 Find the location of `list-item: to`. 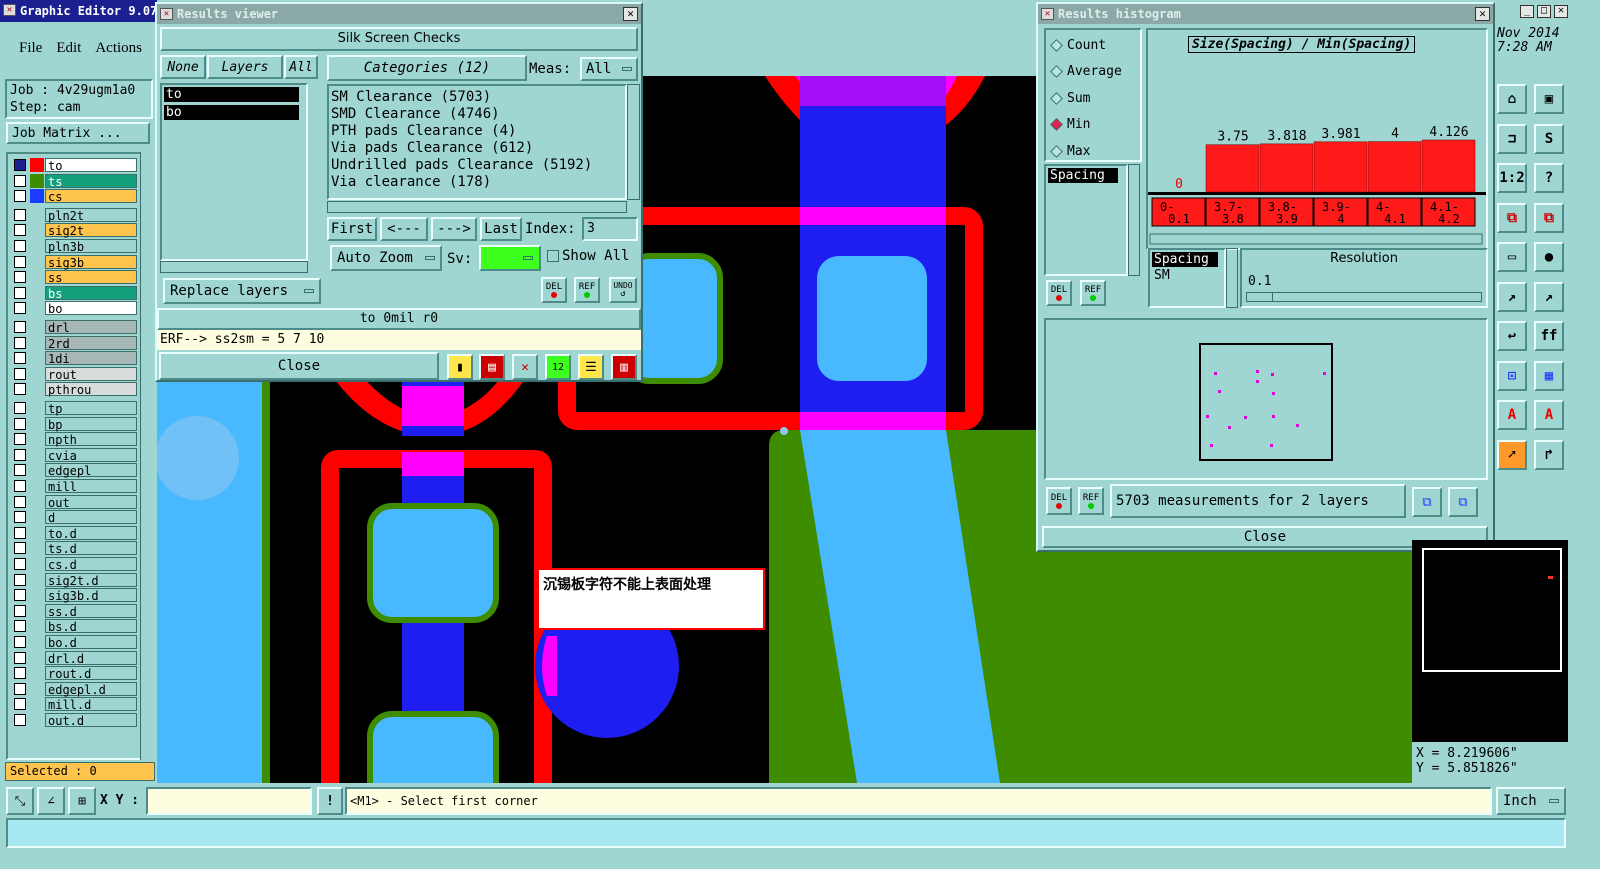

list-item: to is located at coordinates (231, 94).